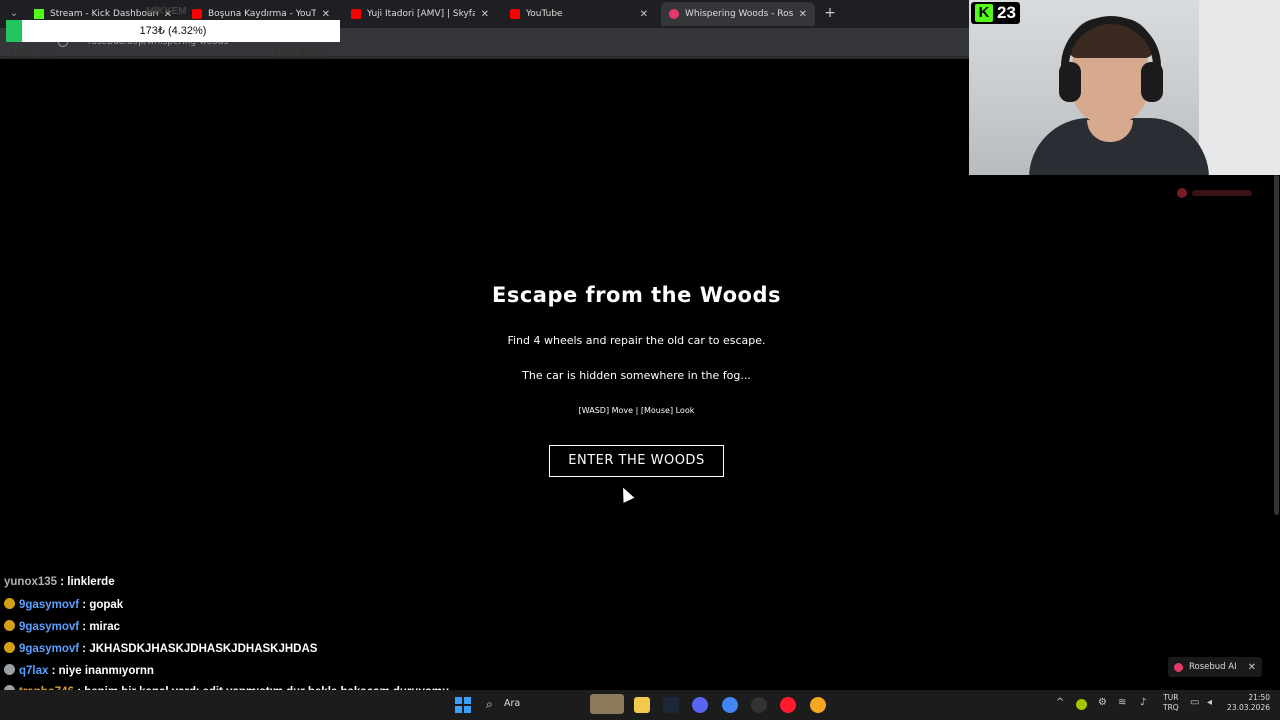 This screenshot has width=1280, height=720. I want to click on game-title: Escape from the Woods, so click(636, 295).